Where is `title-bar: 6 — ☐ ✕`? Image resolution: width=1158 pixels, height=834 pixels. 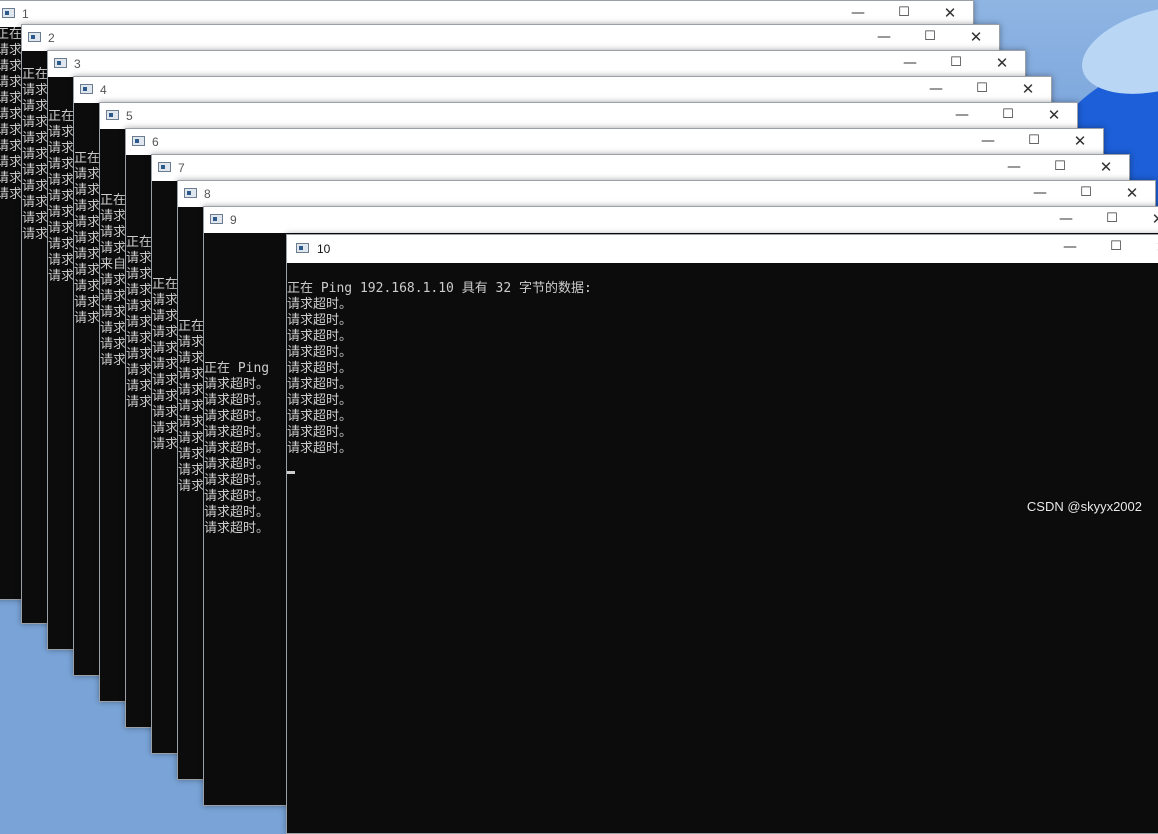 title-bar: 6 — ☐ ✕ is located at coordinates (614, 142).